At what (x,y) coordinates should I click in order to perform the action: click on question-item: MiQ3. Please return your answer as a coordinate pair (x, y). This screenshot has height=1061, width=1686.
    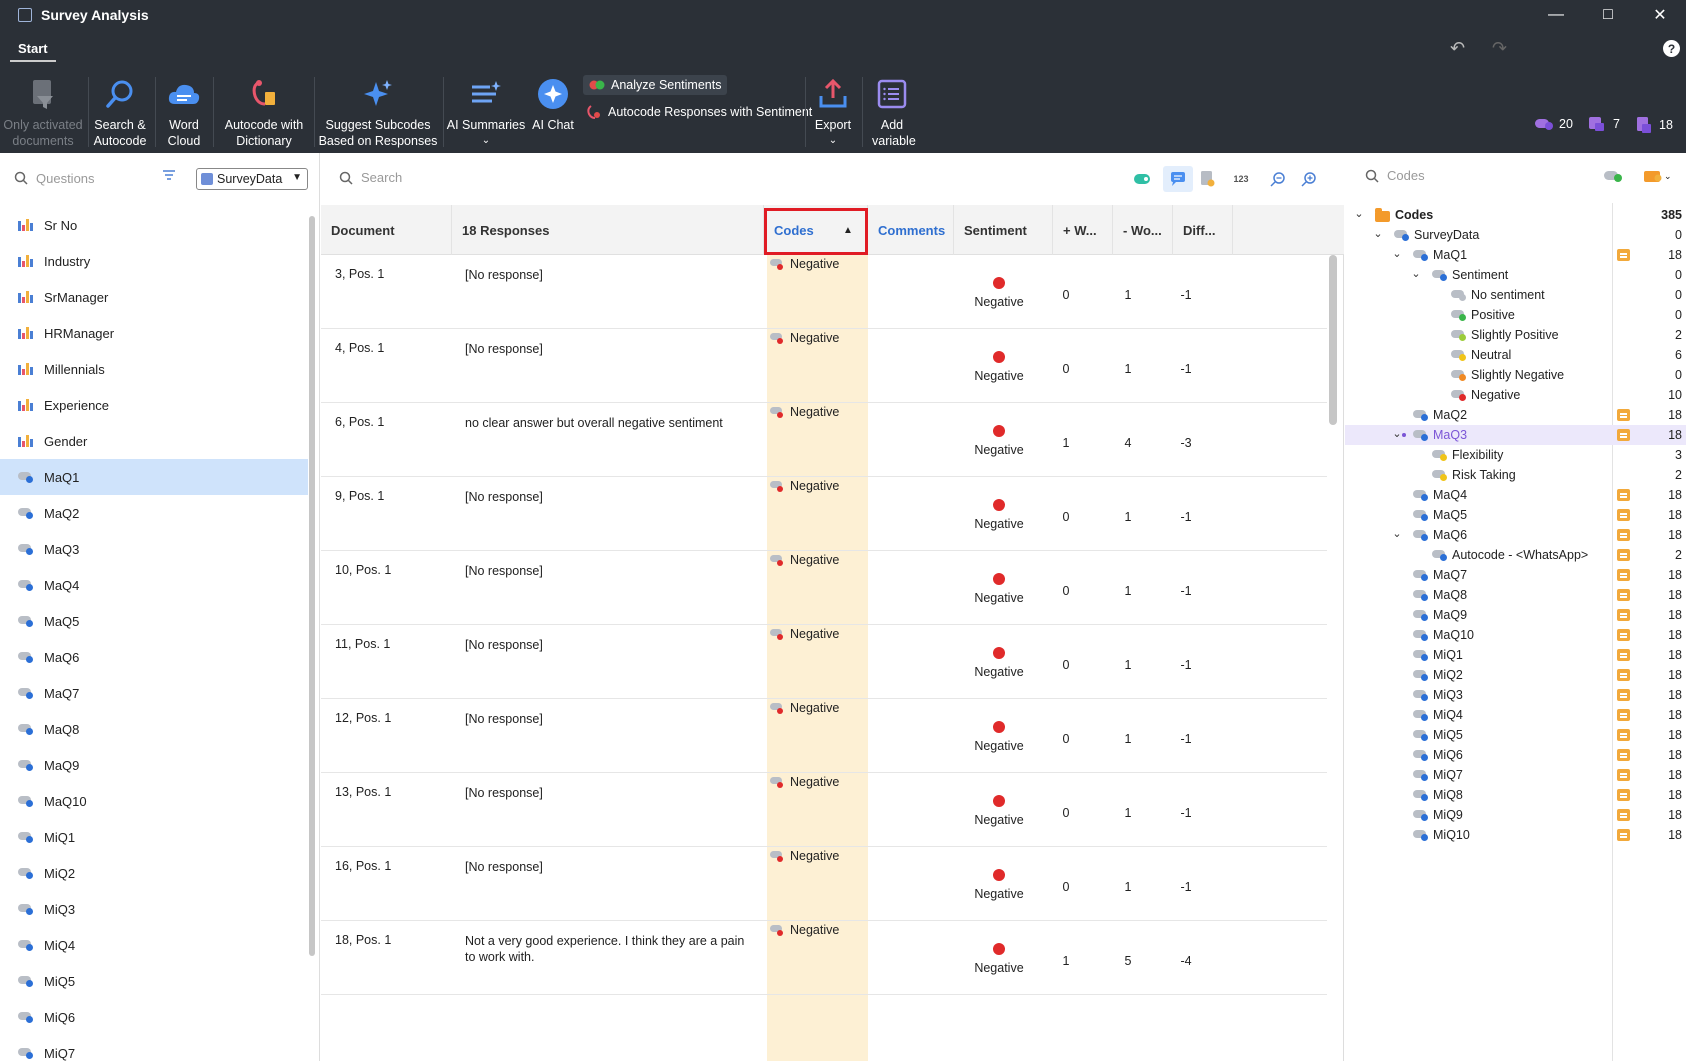
    Looking at the image, I should click on (154, 909).